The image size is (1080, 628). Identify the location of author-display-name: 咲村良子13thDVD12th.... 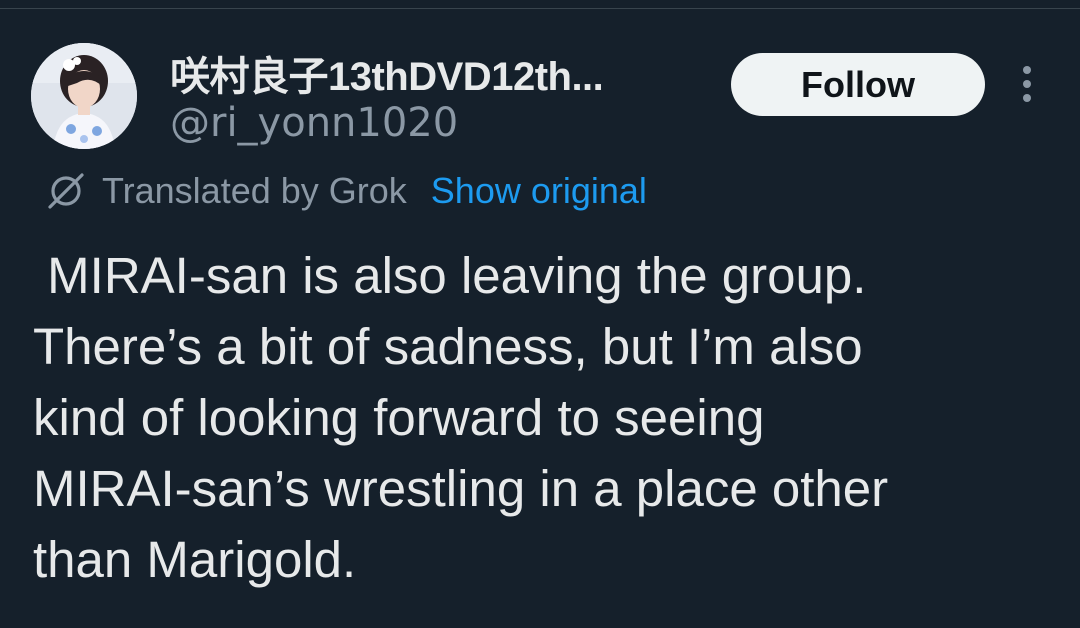
(387, 73).